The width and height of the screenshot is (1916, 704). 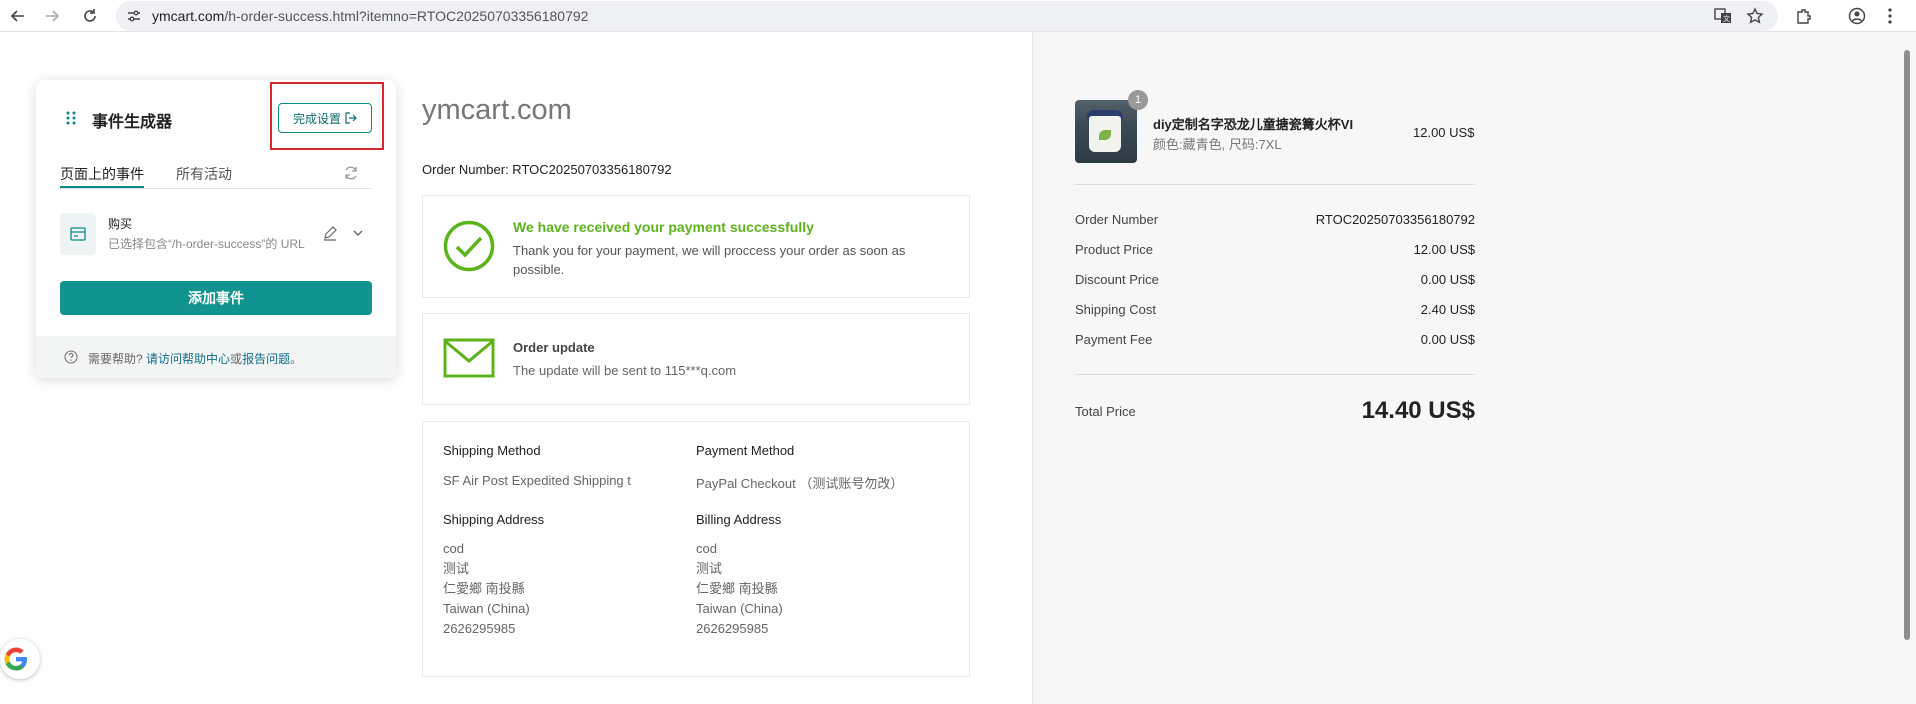 I want to click on event-builder-title: 事件生成器, so click(x=132, y=122).